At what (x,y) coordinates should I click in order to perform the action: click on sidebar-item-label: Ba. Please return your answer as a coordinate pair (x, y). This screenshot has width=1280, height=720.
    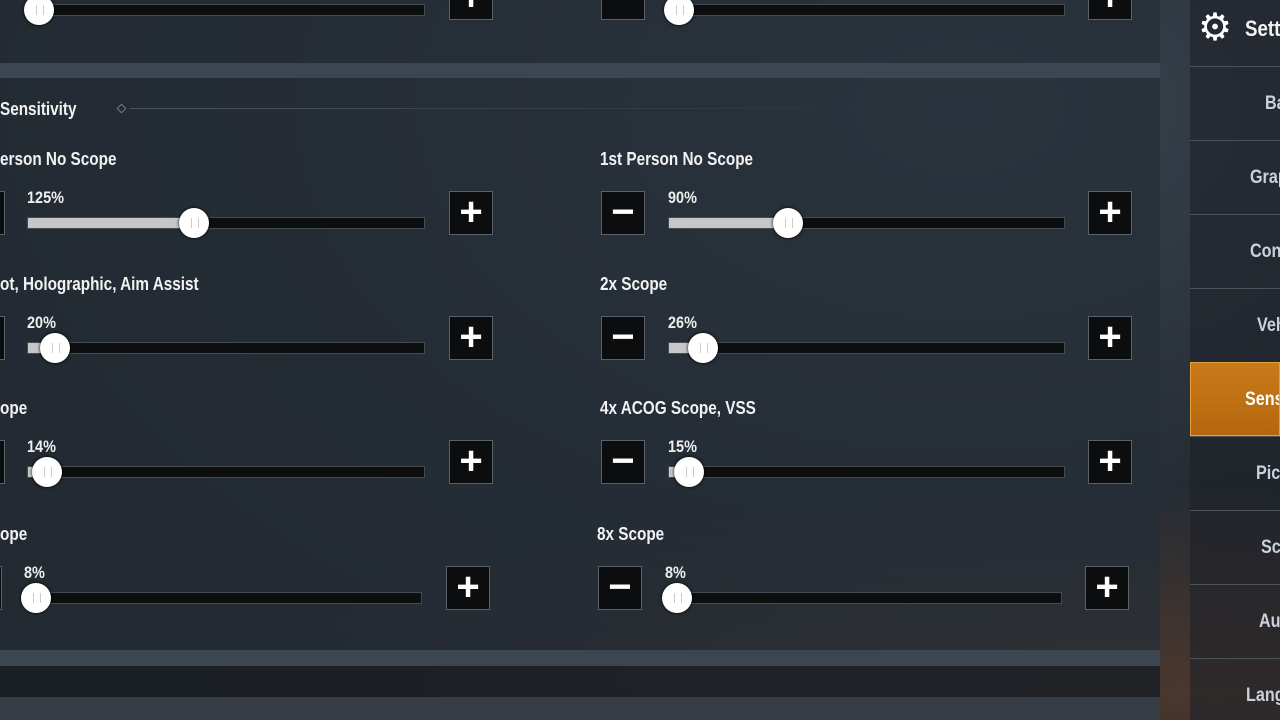
    Looking at the image, I should click on (1272, 103).